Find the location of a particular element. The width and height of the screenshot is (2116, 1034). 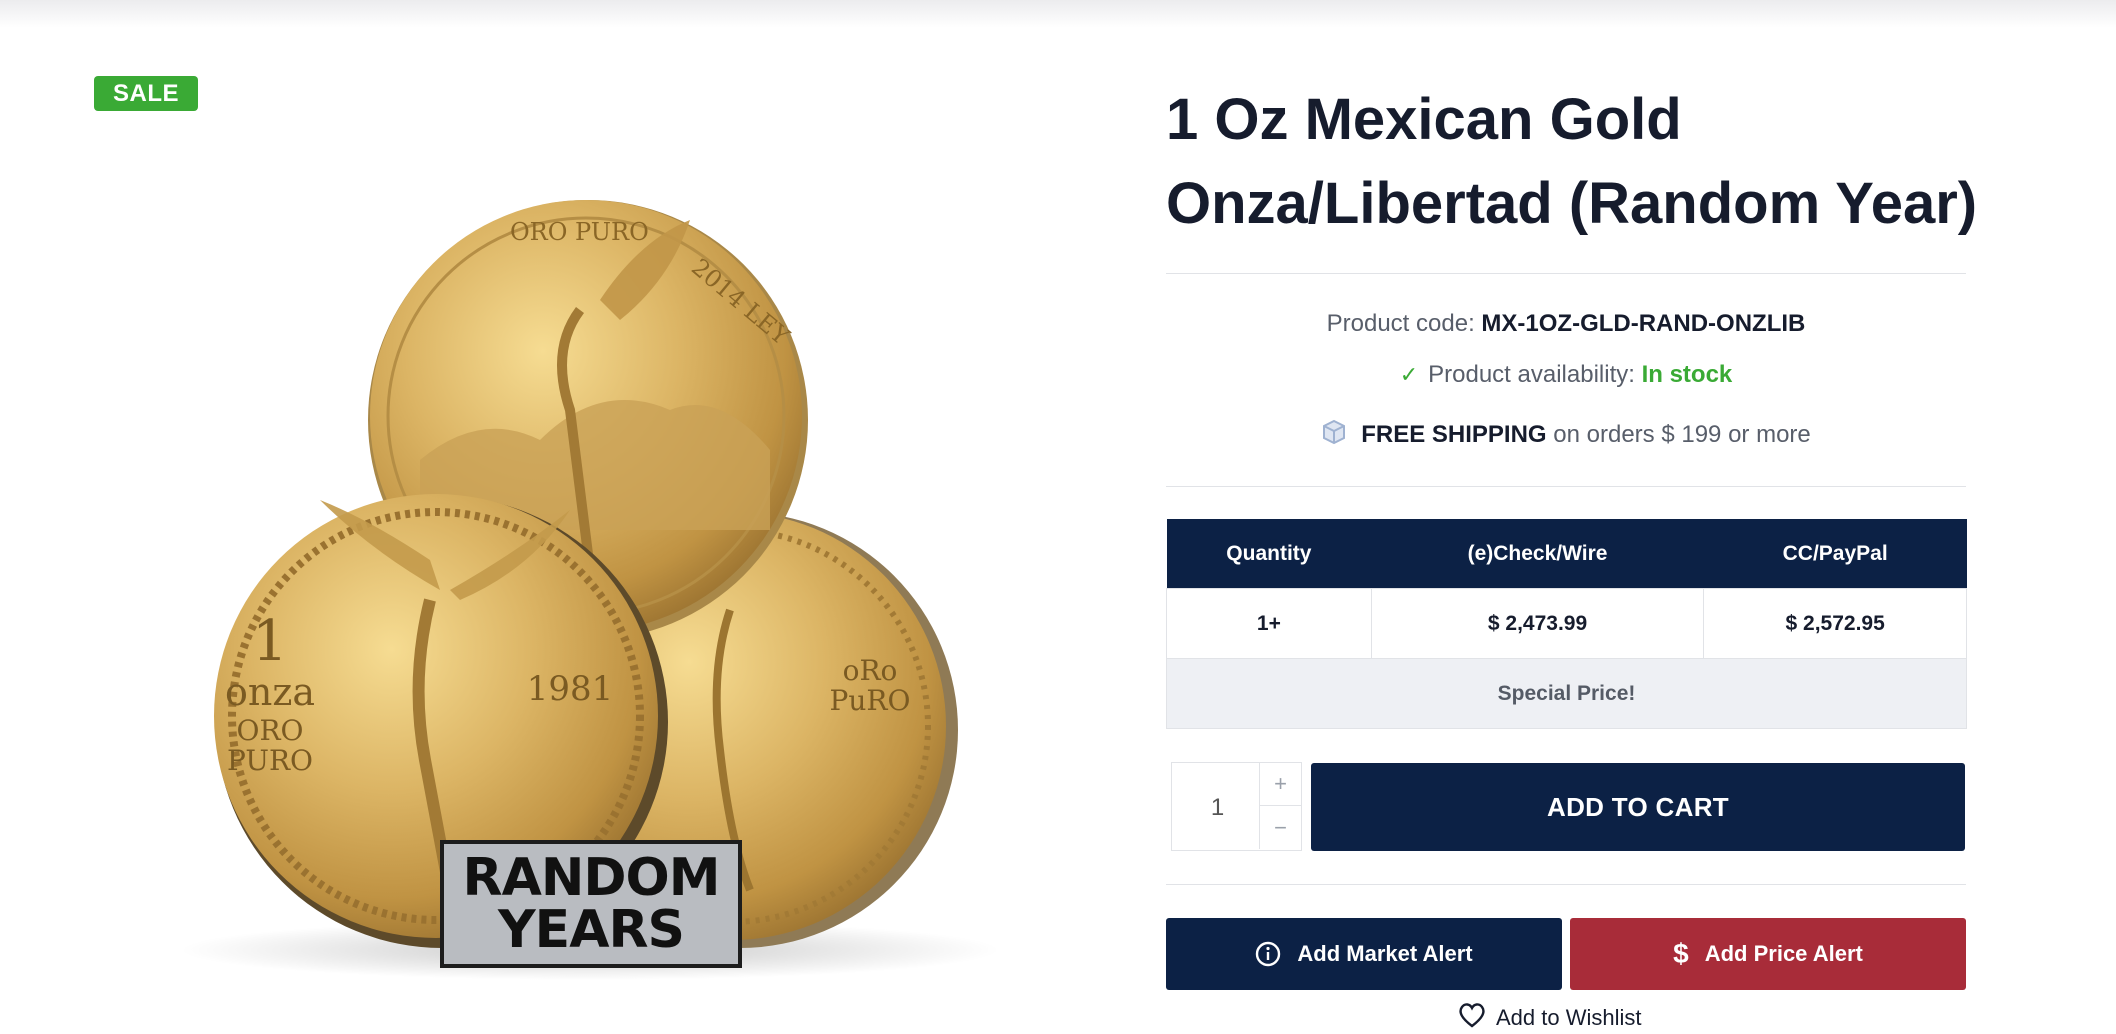

quantity-decrease-button: − is located at coordinates (1280, 827).